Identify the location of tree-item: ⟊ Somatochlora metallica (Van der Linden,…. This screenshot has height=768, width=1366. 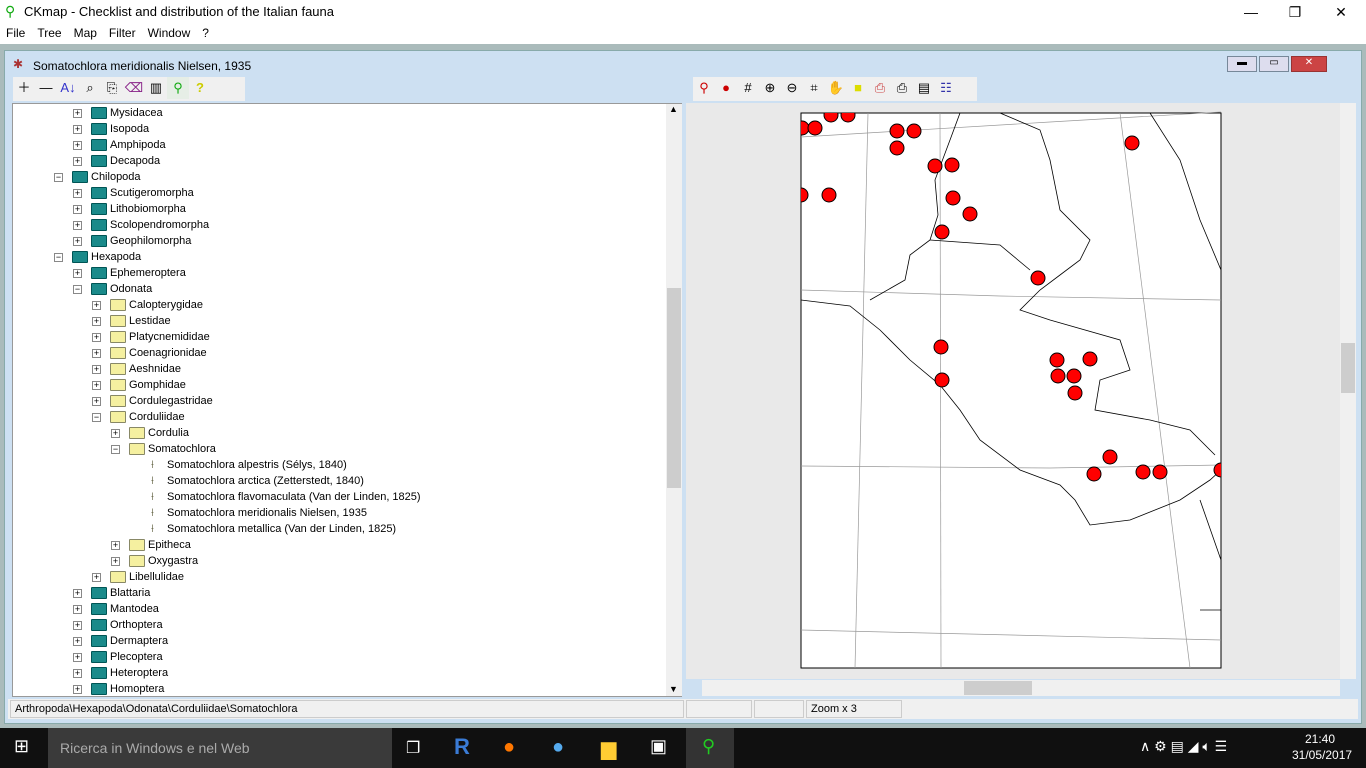
(338, 529).